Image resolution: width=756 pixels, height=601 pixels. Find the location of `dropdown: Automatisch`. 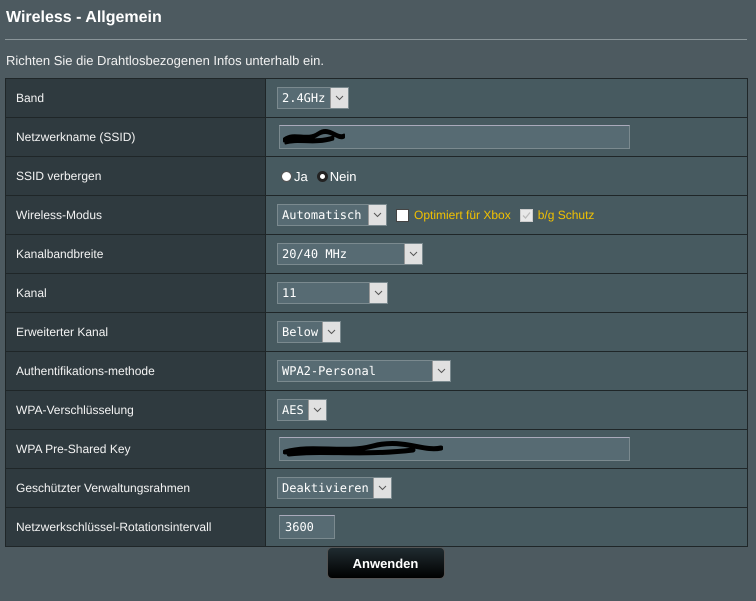

dropdown: Automatisch is located at coordinates (332, 215).